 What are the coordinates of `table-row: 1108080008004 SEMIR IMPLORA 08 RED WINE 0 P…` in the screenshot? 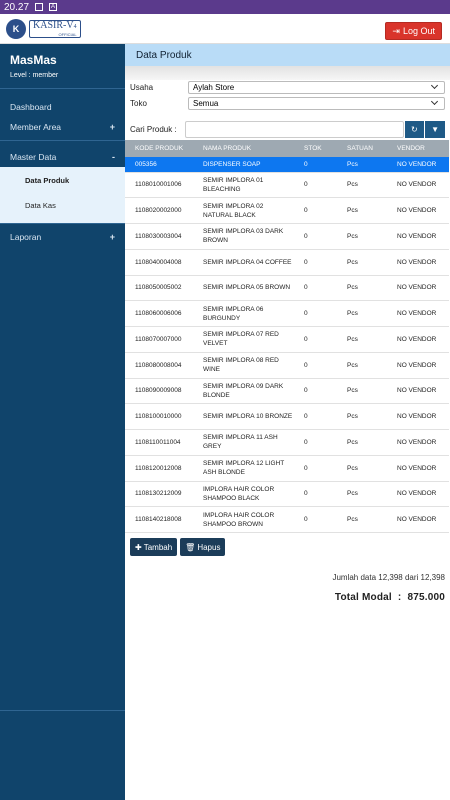 It's located at (287, 365).